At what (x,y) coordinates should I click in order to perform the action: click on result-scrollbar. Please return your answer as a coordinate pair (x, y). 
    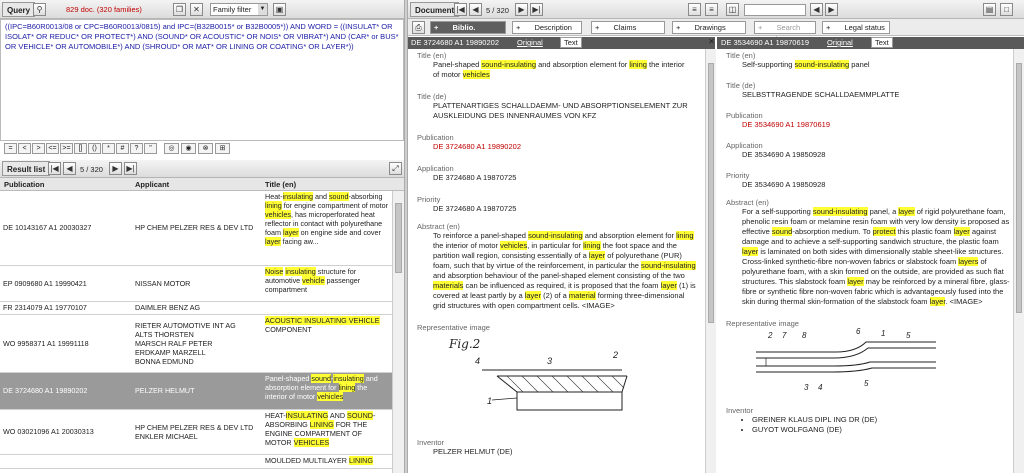
    Looking at the image, I should click on (398, 332).